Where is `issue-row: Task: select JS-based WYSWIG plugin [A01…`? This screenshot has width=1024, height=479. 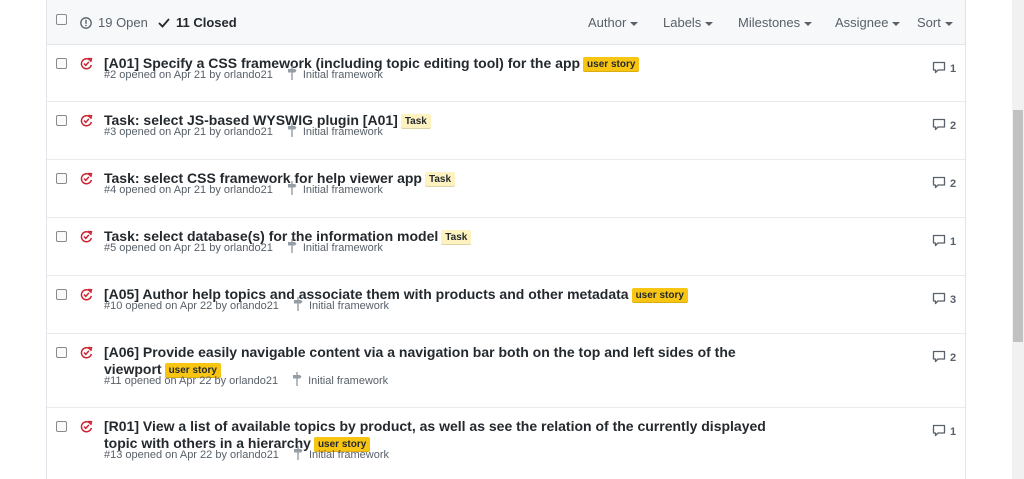 issue-row: Task: select JS-based WYSWIG plugin [A01… is located at coordinates (506, 131).